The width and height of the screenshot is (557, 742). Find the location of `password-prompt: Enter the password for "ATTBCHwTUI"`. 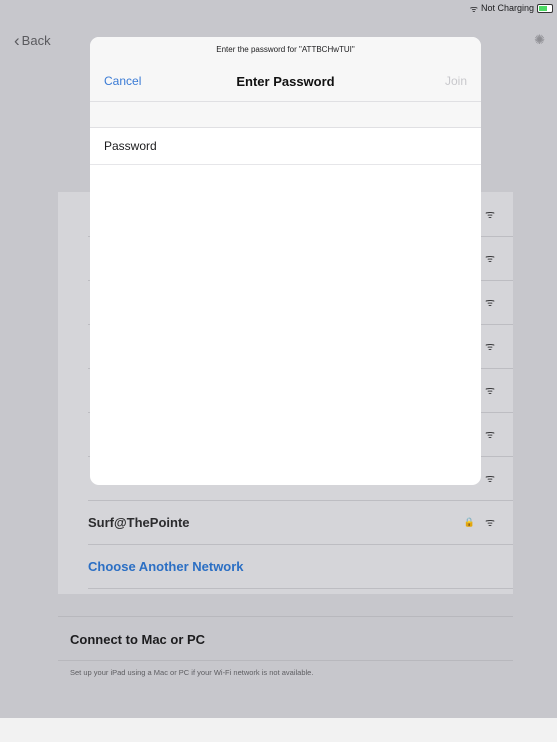

password-prompt: Enter the password for "ATTBCHwTUI" is located at coordinates (285, 49).